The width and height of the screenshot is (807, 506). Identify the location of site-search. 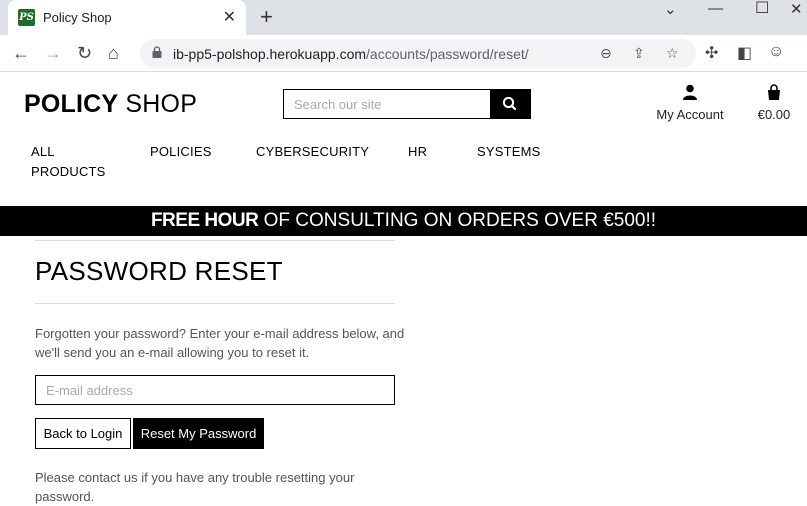
(407, 104).